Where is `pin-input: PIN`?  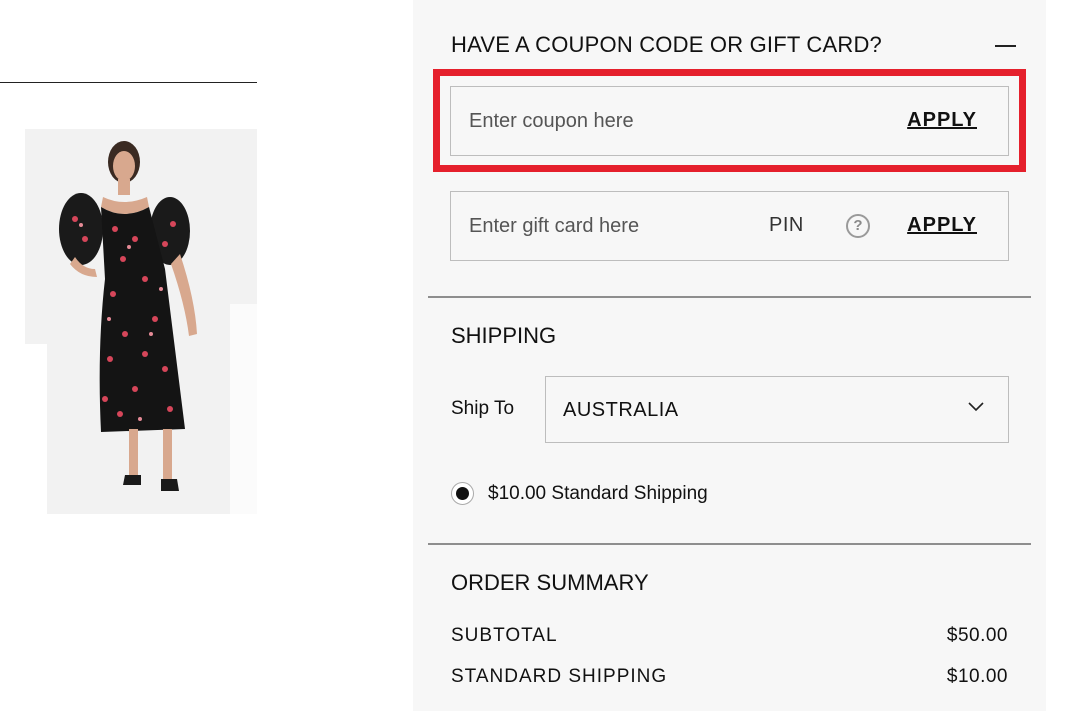
pin-input: PIN is located at coordinates (786, 225).